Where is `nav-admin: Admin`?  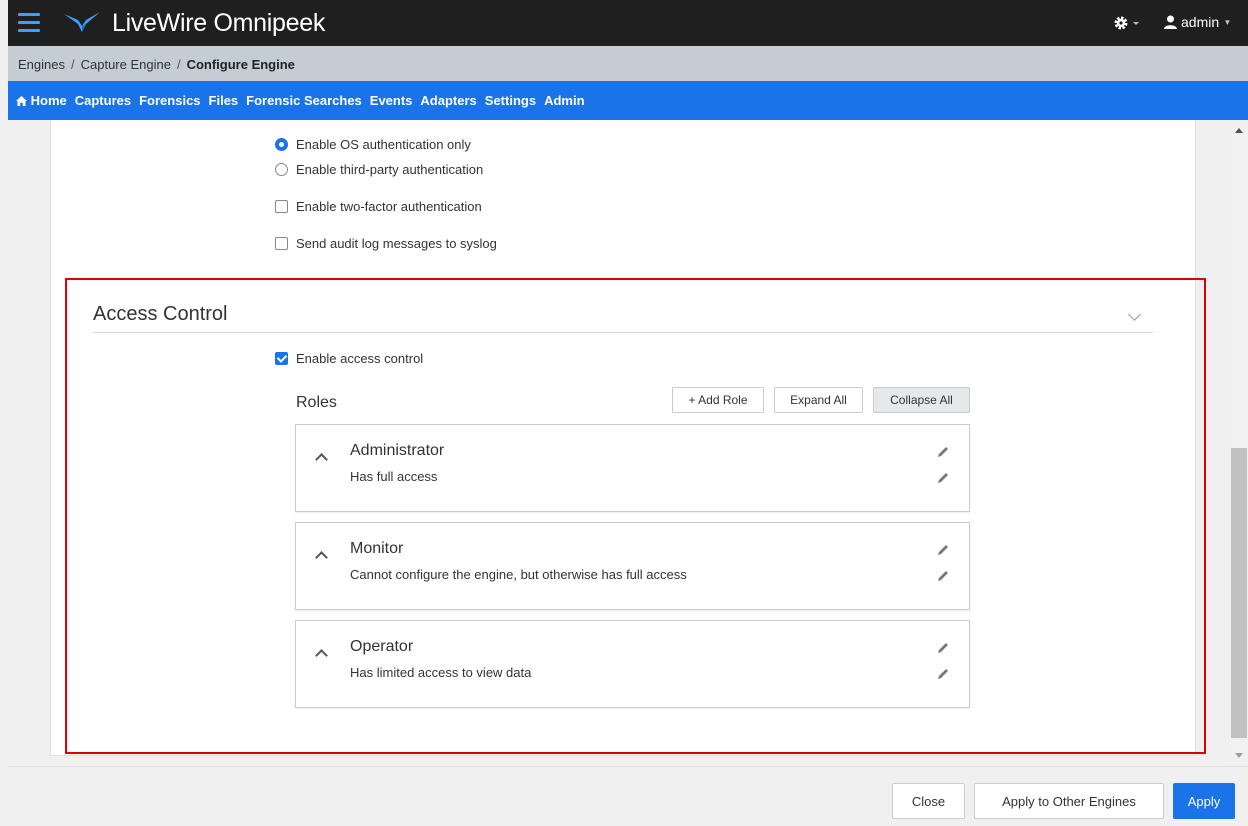 nav-admin: Admin is located at coordinates (564, 100).